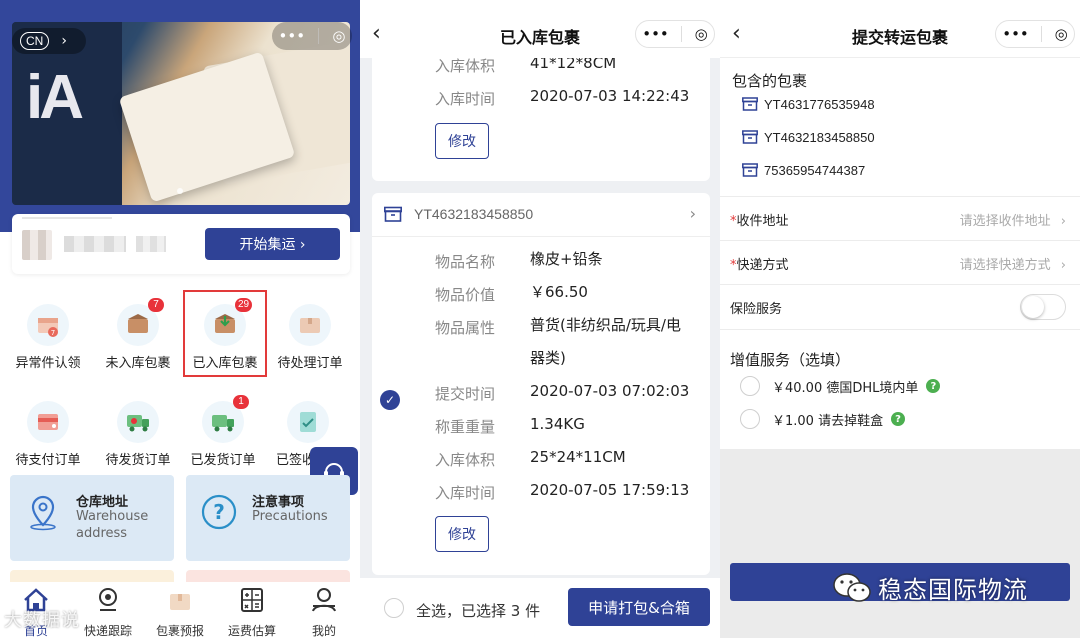 This screenshot has height=638, width=1080. Describe the element at coordinates (1043, 307) in the screenshot. I see `insurance-toggle` at that location.